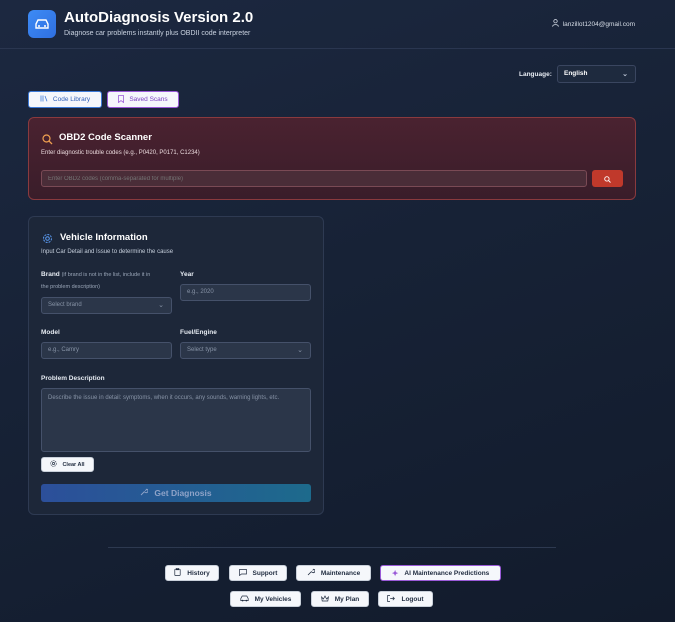 Image resolution: width=675 pixels, height=622 pixels. What do you see at coordinates (50, 274) in the screenshot?
I see `brand-label-text: Brand` at bounding box center [50, 274].